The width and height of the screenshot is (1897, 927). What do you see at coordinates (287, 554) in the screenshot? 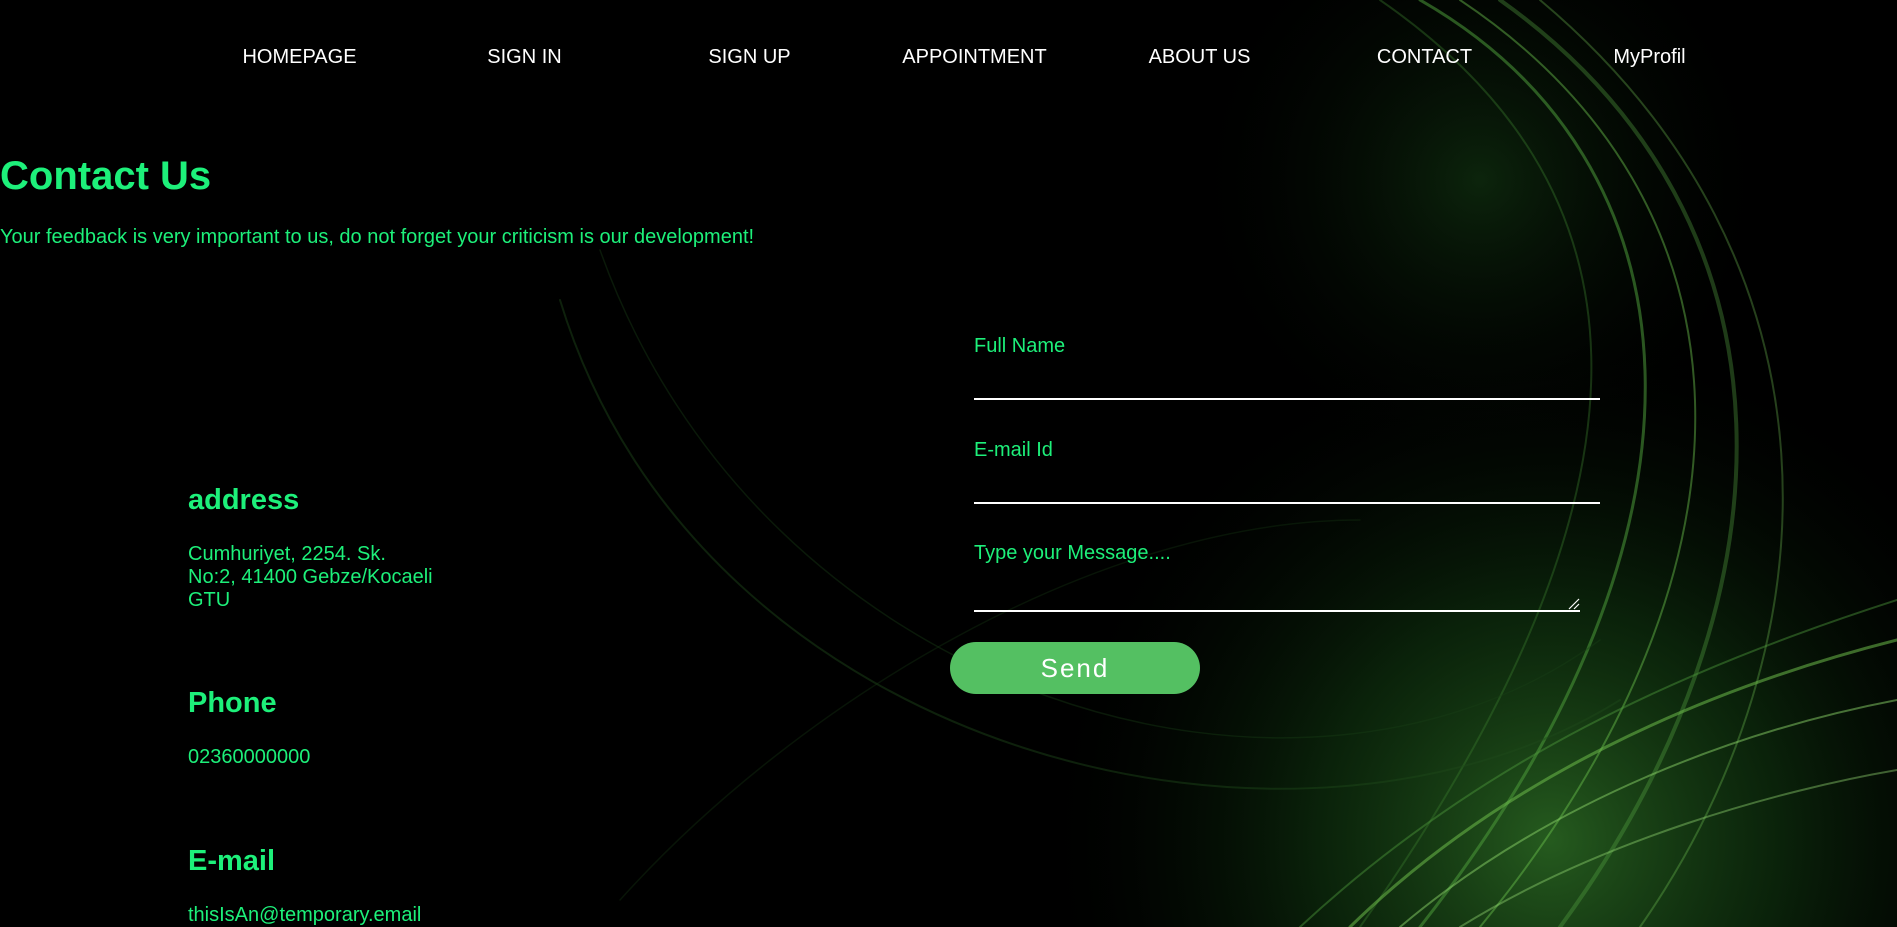
I see `address-line-1: Cumhuriyet, 2254. Sk.` at bounding box center [287, 554].